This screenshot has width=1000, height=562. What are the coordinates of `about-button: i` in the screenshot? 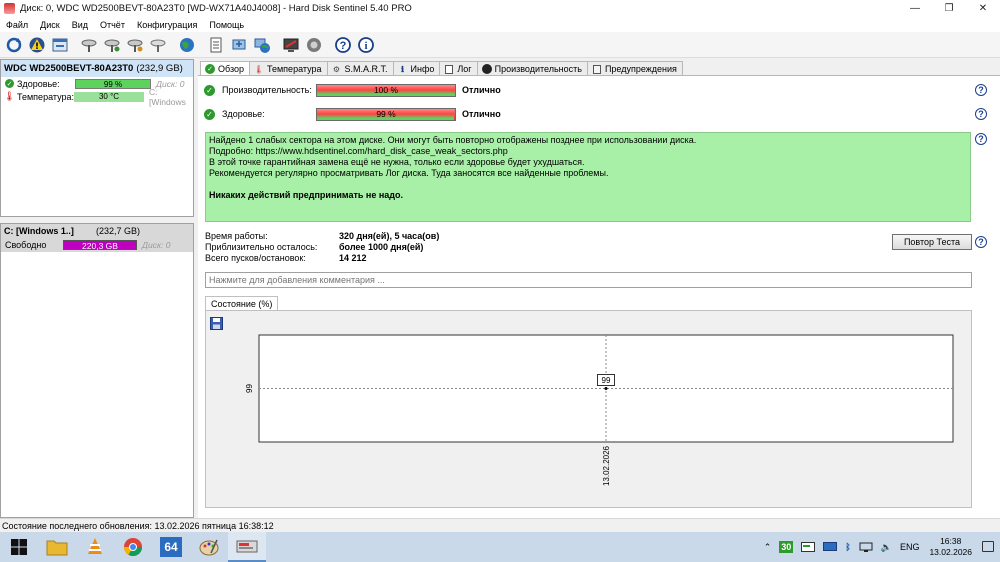 It's located at (365, 44).